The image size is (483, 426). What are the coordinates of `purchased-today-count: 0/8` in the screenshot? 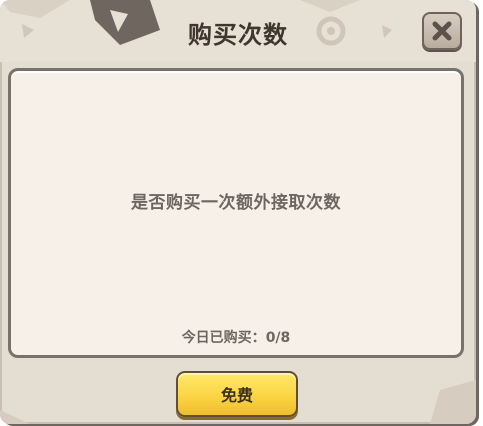 It's located at (278, 338).